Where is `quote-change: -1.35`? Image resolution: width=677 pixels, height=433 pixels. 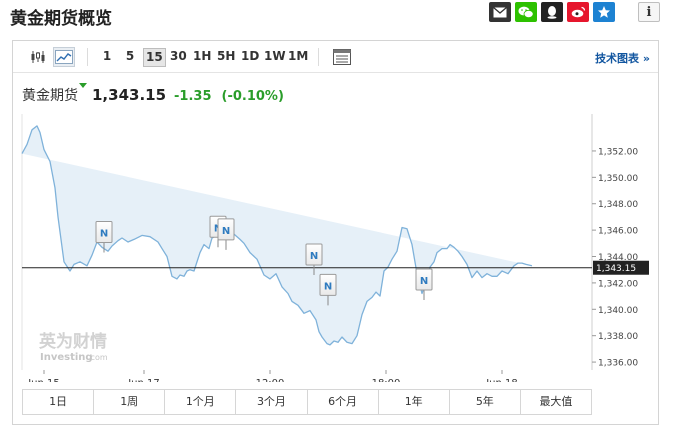
quote-change: -1.35 is located at coordinates (193, 96).